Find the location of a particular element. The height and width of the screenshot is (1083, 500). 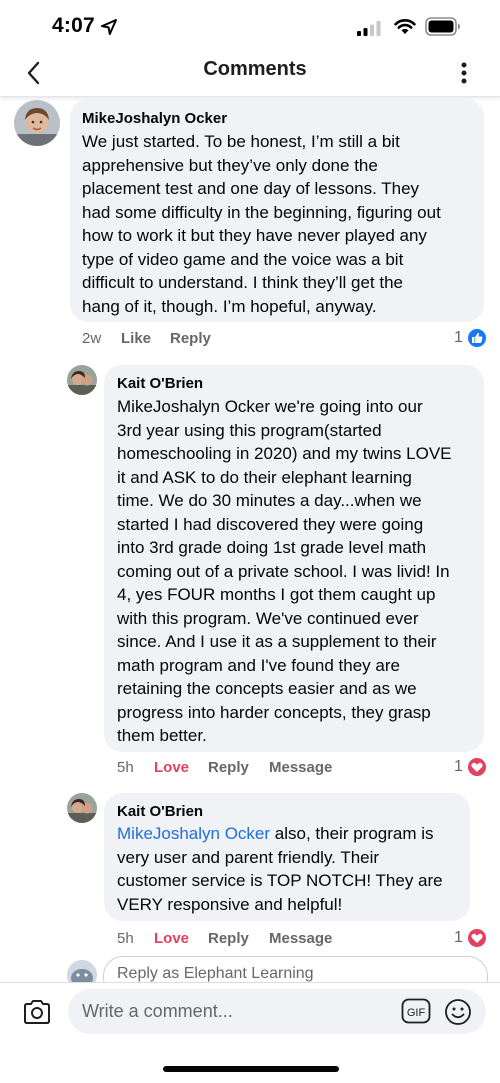

status-time: 4:07 is located at coordinates (73, 25).